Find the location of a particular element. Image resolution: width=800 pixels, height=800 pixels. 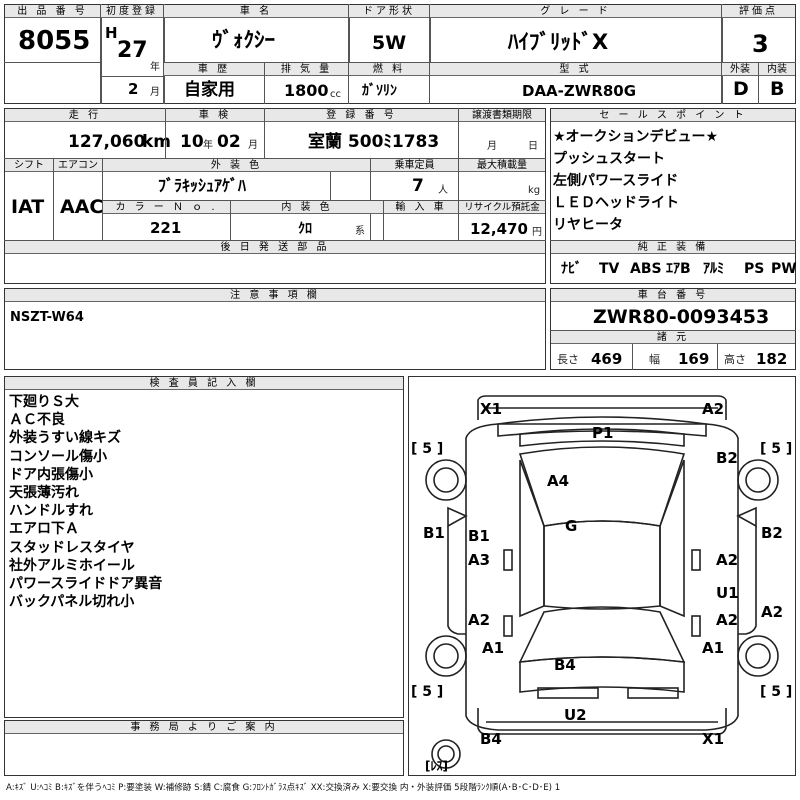

inspection-header: 車 検 is located at coordinates (215, 115).